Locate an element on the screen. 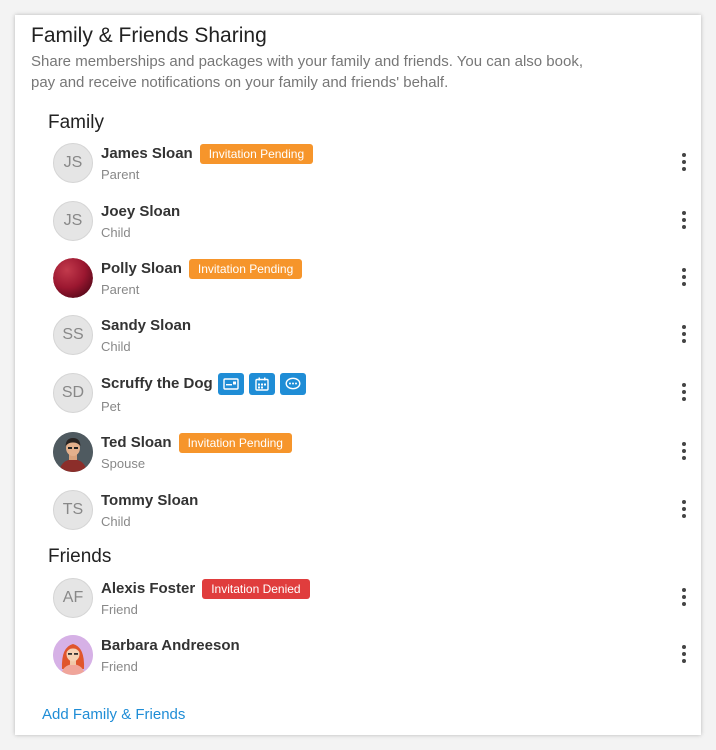 The width and height of the screenshot is (716, 750). family-heading: Family is located at coordinates (76, 122).